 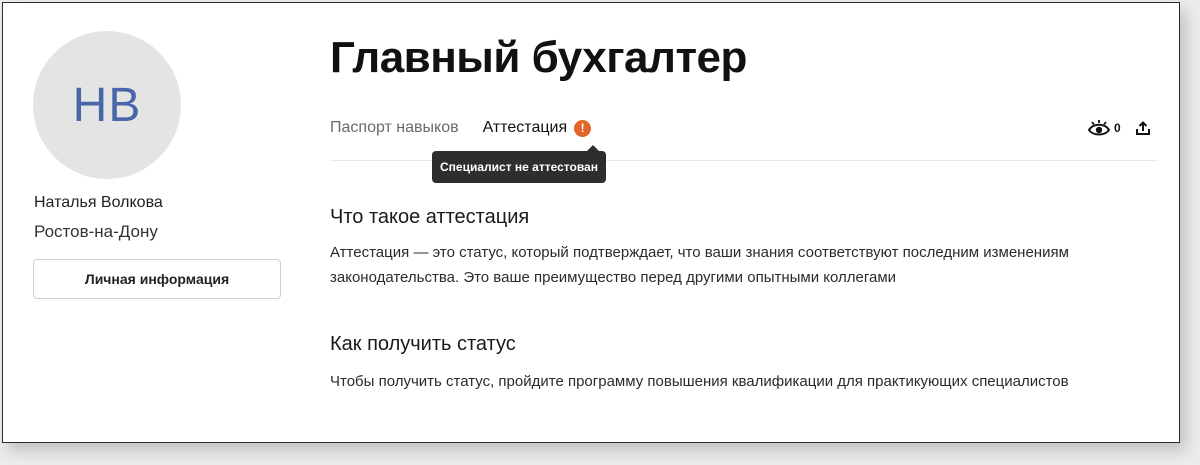 What do you see at coordinates (538, 57) in the screenshot?
I see `page-title: Главный бухгалтер` at bounding box center [538, 57].